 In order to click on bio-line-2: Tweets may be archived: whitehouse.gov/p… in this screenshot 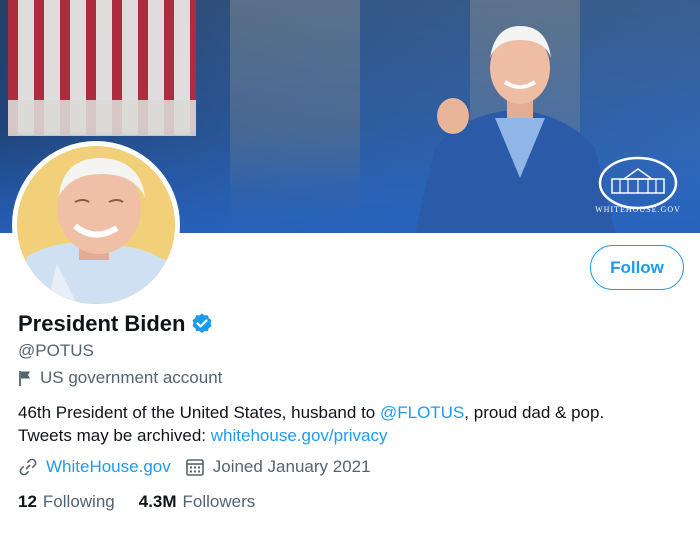, I will do `click(353, 435)`.